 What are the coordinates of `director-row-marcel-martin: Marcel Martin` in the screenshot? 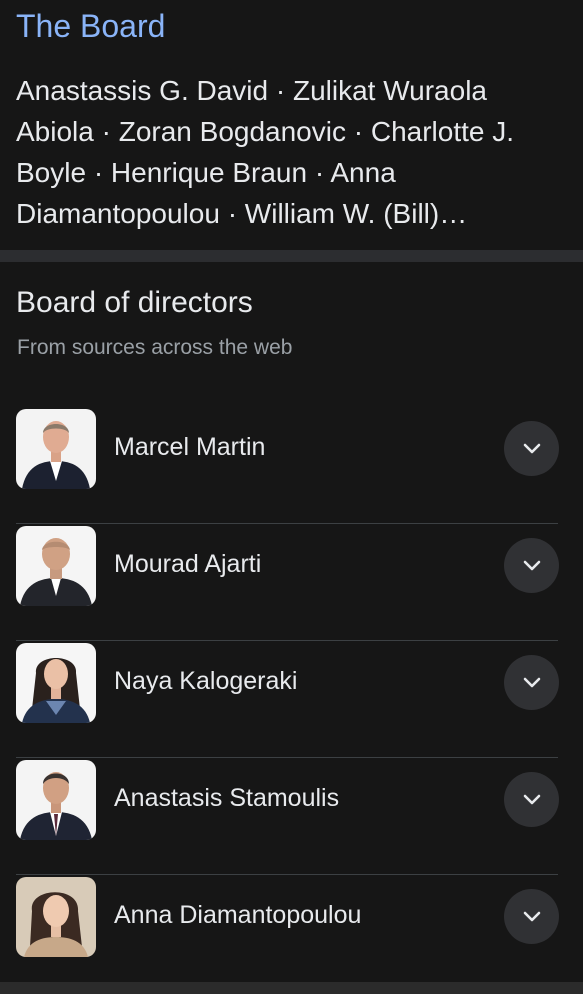 It's located at (291, 465).